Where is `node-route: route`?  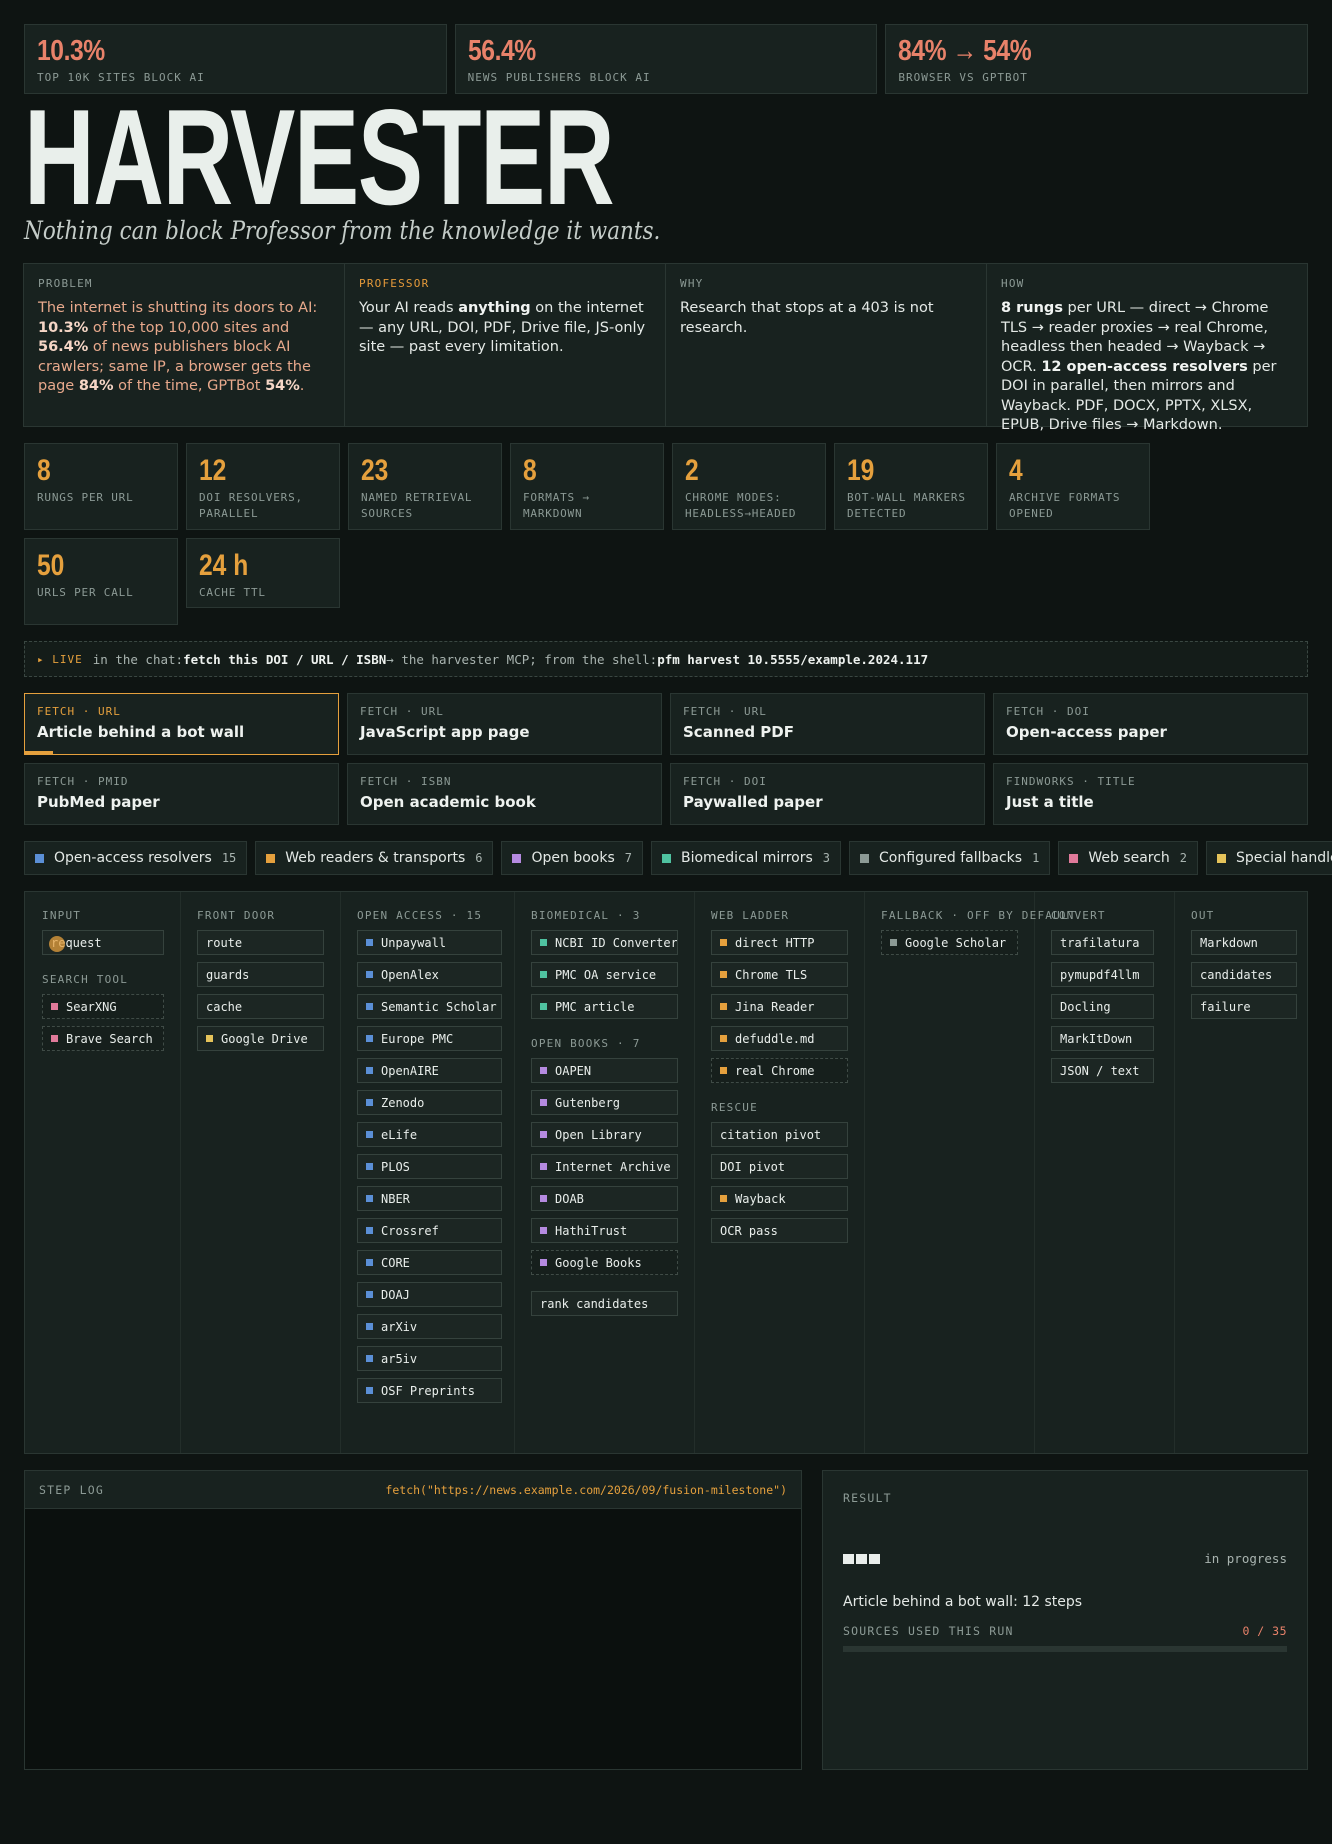 node-route: route is located at coordinates (260, 942).